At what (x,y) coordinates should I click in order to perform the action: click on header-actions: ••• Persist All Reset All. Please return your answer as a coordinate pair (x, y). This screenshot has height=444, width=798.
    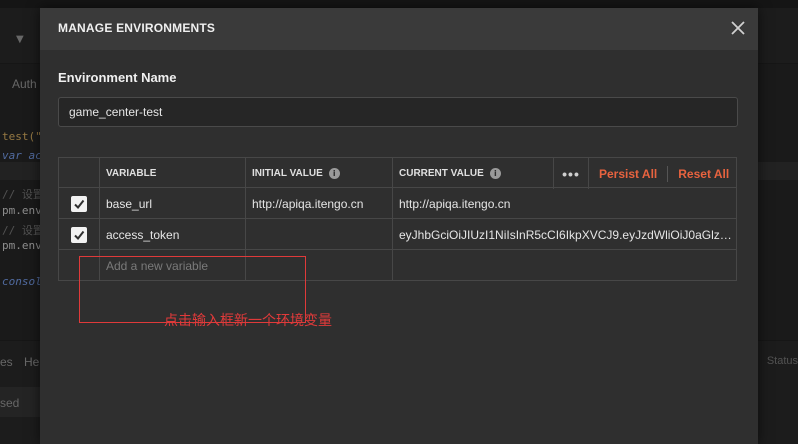
    Looking at the image, I should click on (644, 173).